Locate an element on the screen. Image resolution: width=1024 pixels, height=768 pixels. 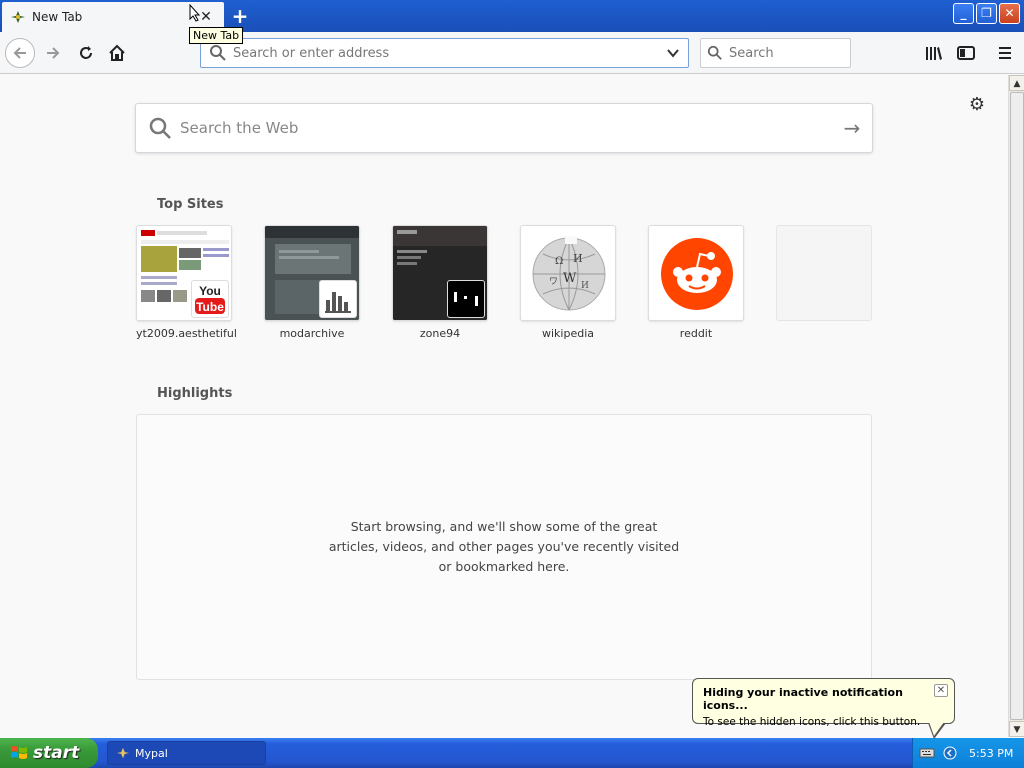
wikipedia-icon: Ω И W ワ И is located at coordinates (569, 273).